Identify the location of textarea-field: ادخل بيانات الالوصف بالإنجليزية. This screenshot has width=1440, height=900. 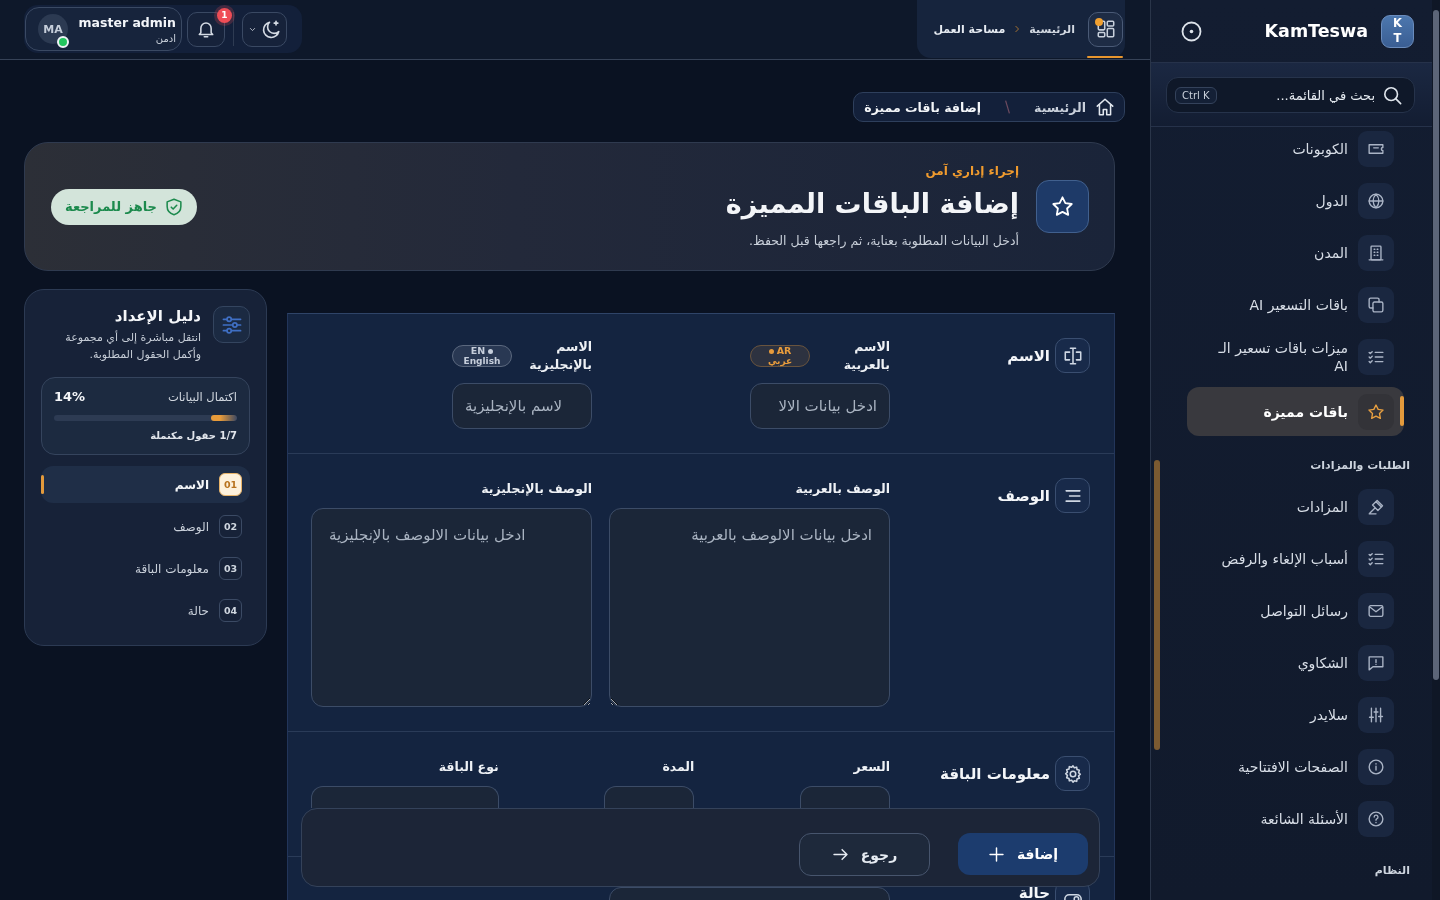
(451, 607).